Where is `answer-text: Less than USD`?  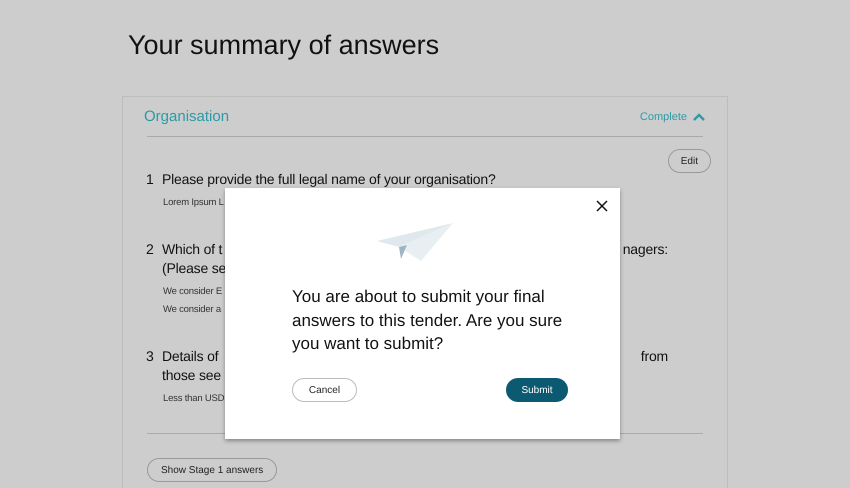
answer-text: Less than USD is located at coordinates (193, 399).